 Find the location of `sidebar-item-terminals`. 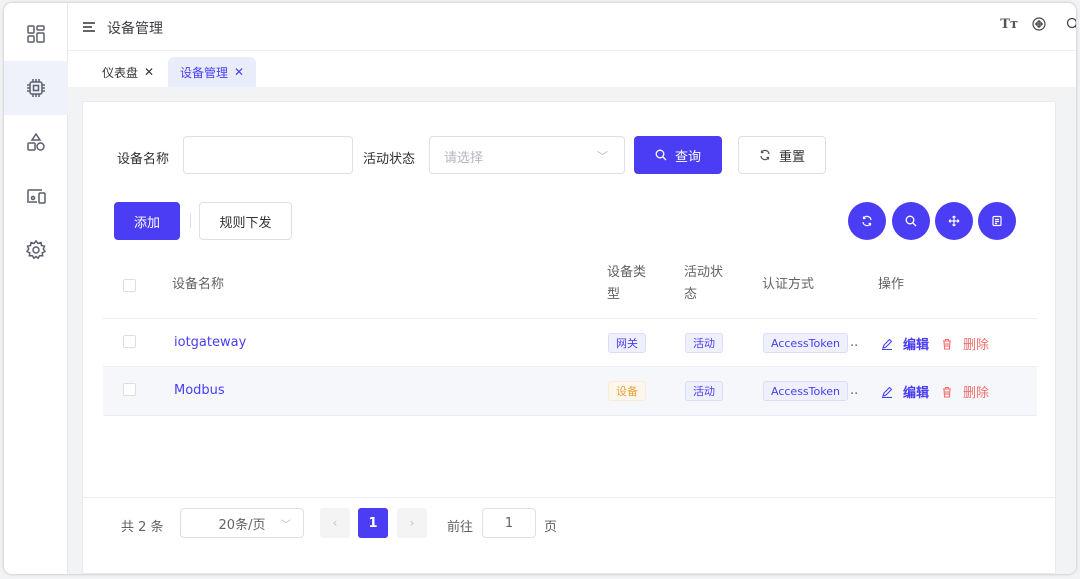

sidebar-item-terminals is located at coordinates (36, 196).